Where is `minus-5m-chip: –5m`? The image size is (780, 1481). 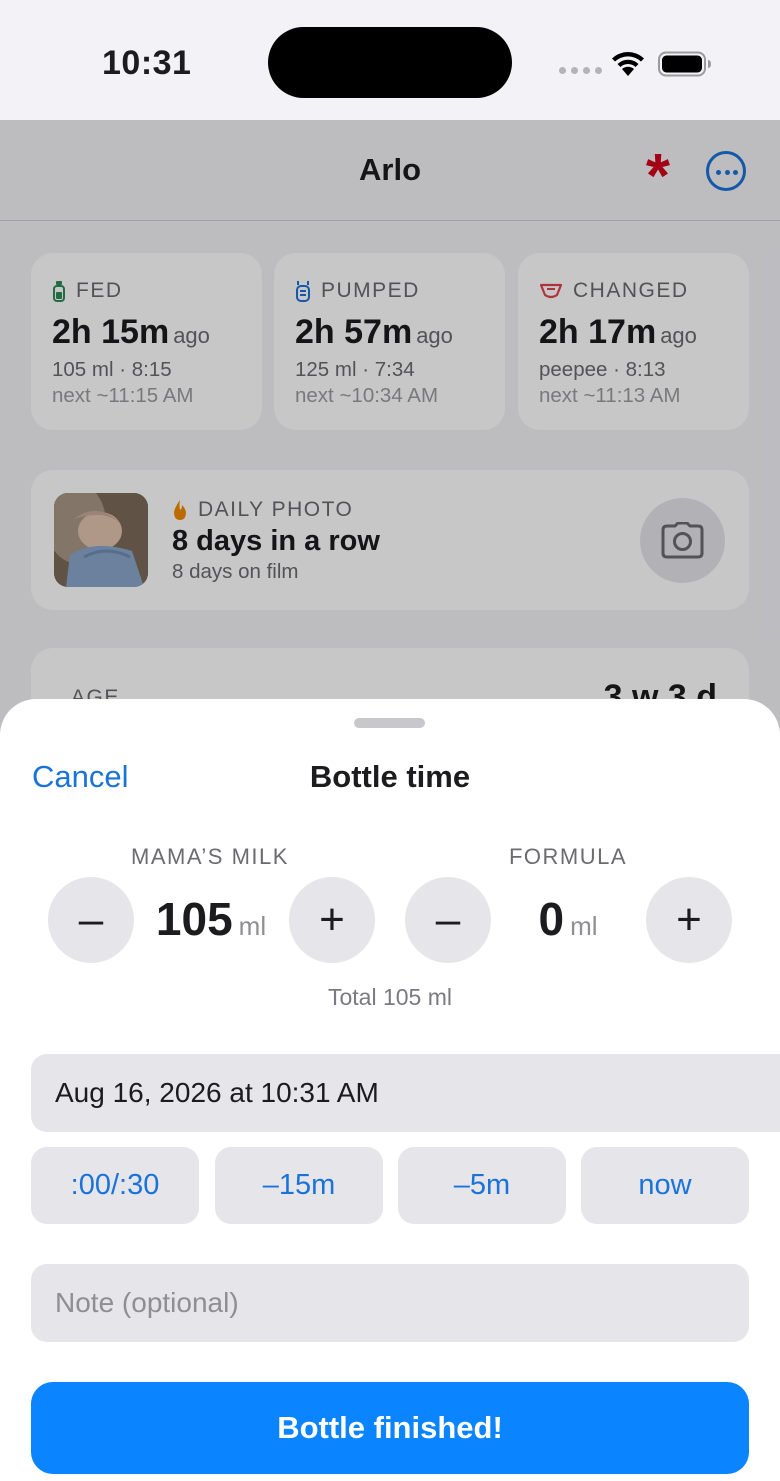 minus-5m-chip: –5m is located at coordinates (482, 1185).